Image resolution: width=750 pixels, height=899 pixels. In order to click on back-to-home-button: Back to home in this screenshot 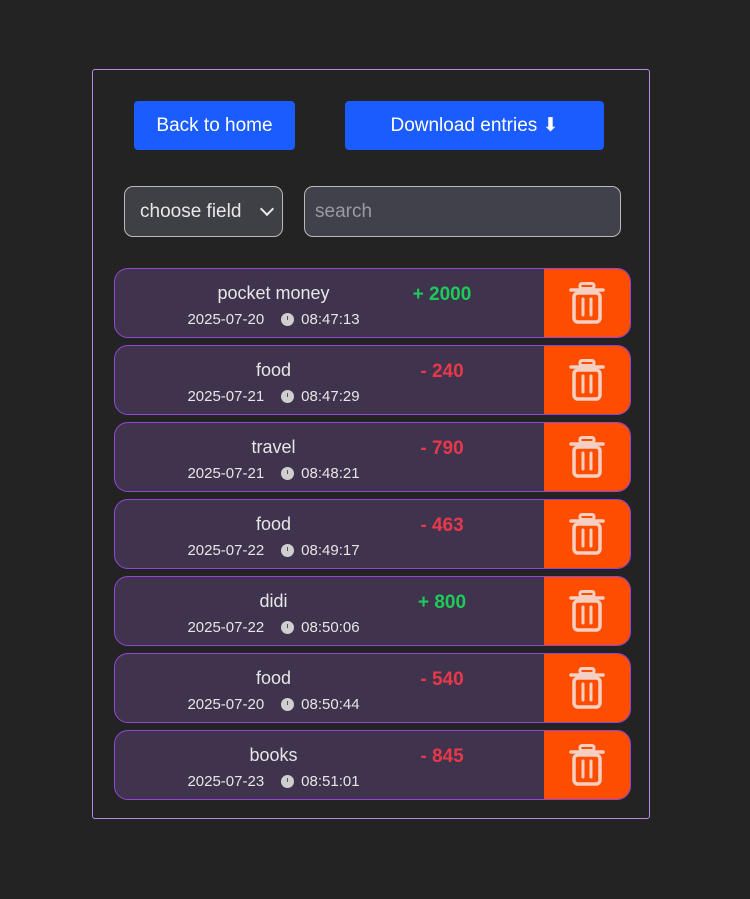, I will do `click(214, 125)`.